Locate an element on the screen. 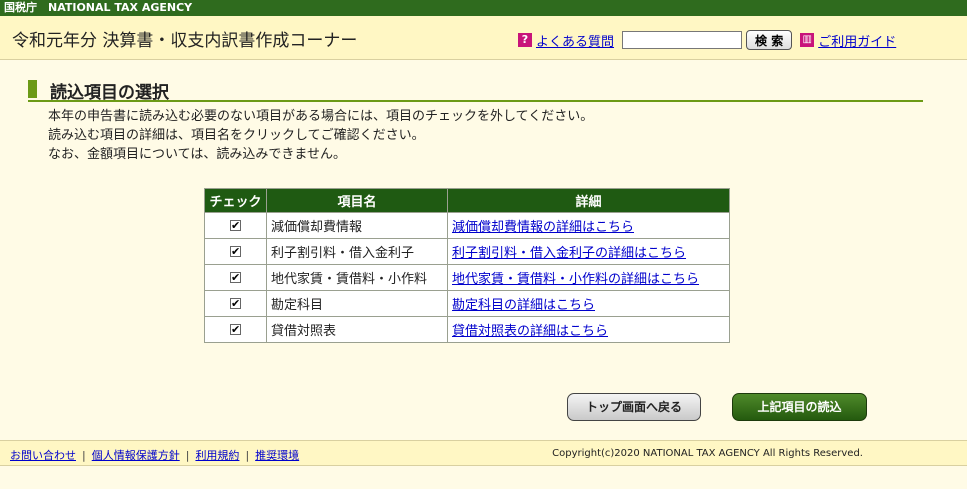 The height and width of the screenshot is (489, 967). faq-link: よくある質問 is located at coordinates (575, 40).